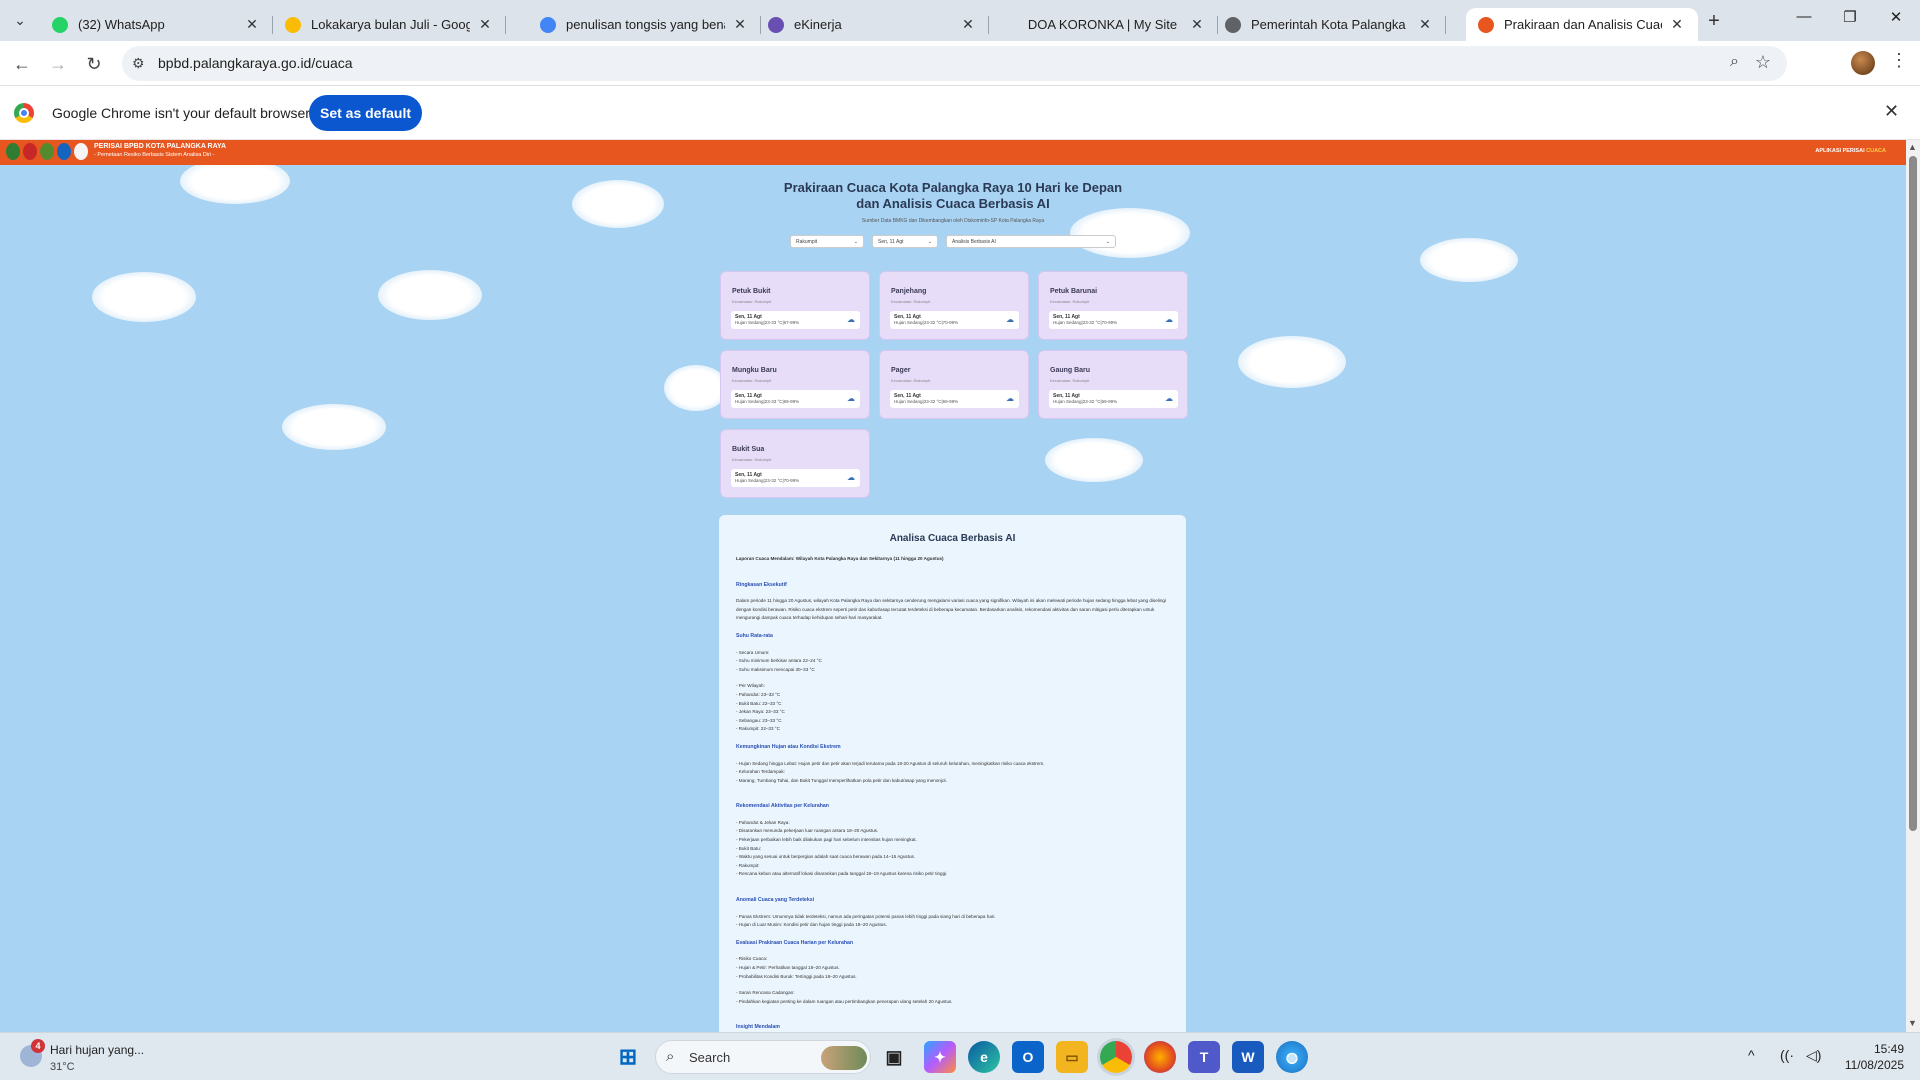 This screenshot has height=1080, width=1920. What do you see at coordinates (1912, 147) in the screenshot?
I see `scroll-up-icon: ▲` at bounding box center [1912, 147].